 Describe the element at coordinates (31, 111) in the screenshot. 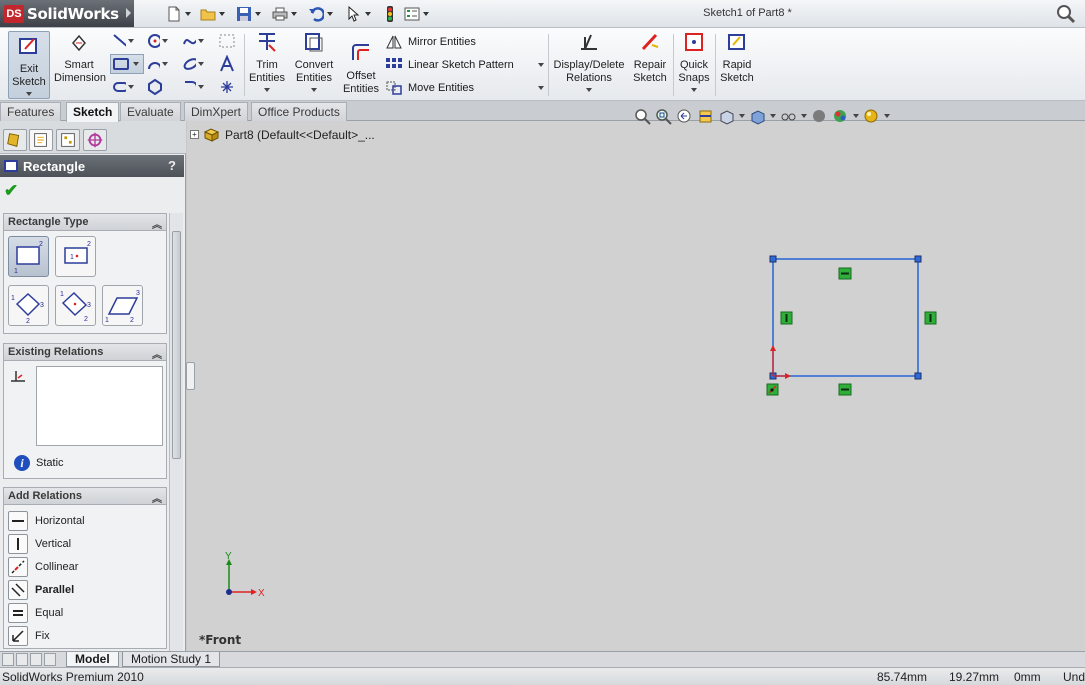

I see `tab-features: Features` at that location.